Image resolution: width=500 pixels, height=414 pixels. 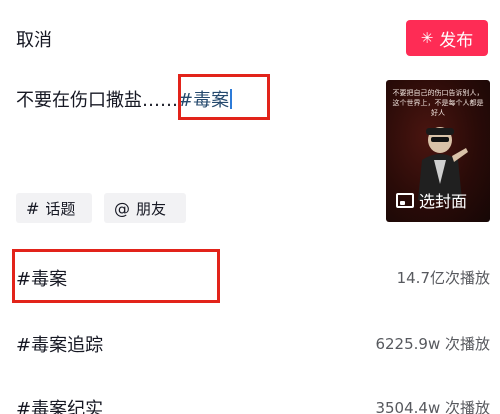 I want to click on at-icon: @, so click(x=122, y=208).